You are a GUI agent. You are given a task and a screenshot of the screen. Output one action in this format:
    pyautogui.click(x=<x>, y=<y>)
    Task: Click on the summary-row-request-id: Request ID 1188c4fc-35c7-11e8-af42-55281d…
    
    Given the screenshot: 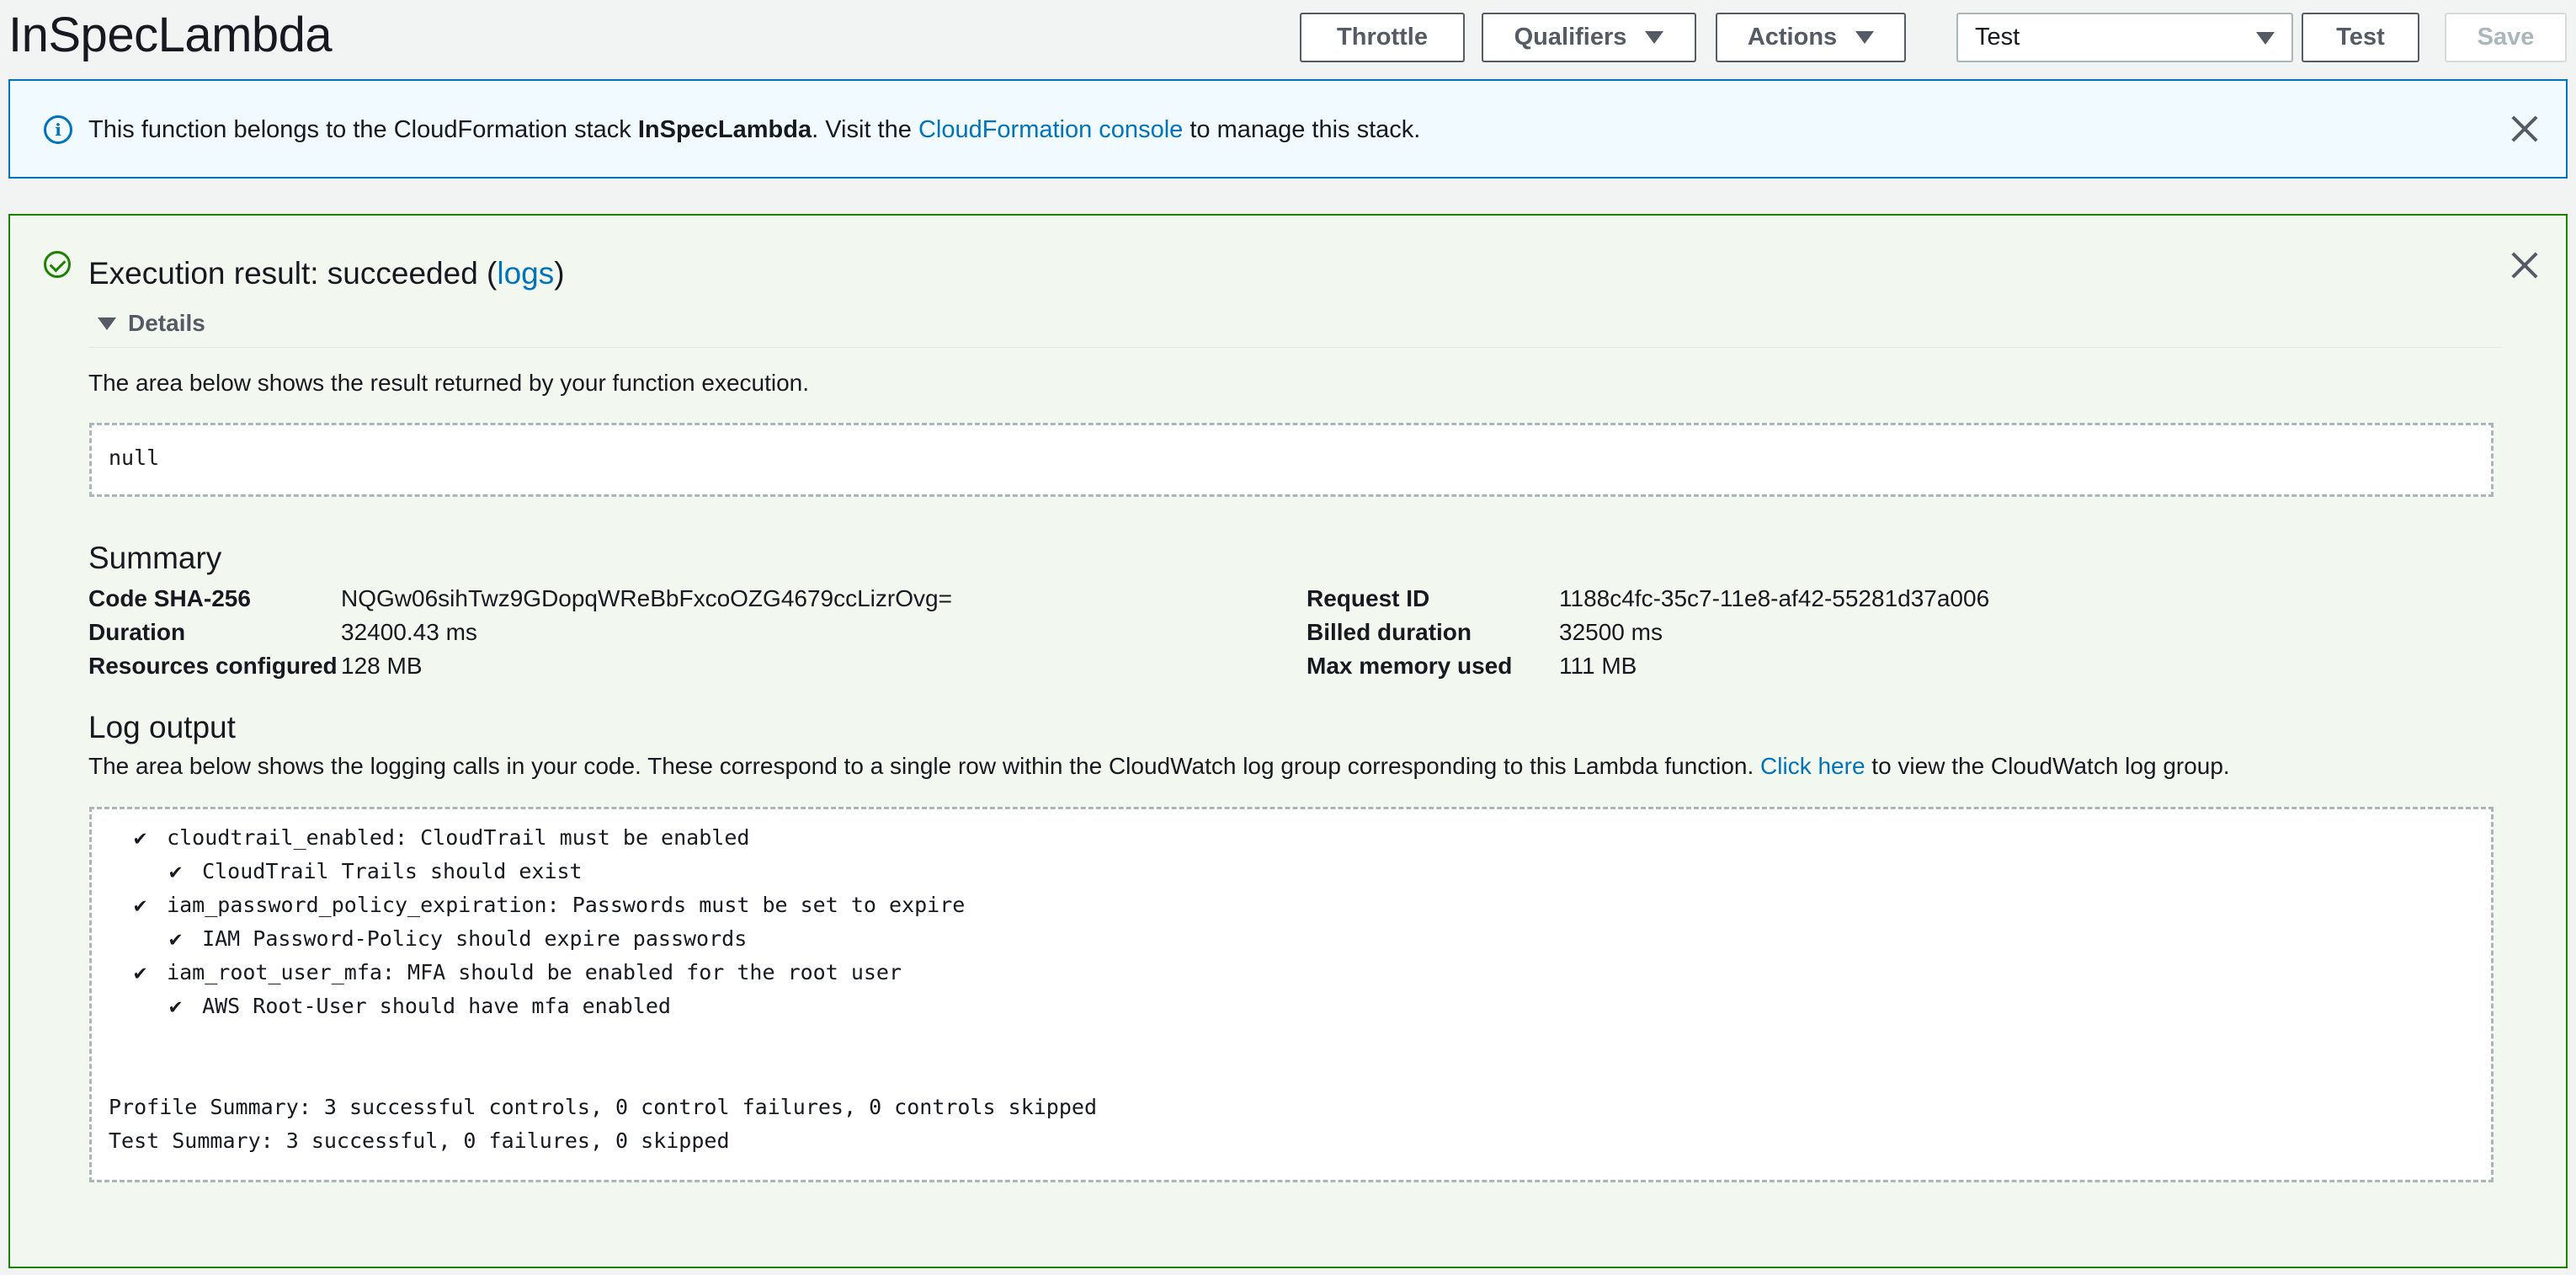 What is the action you would take?
    pyautogui.click(x=1648, y=598)
    